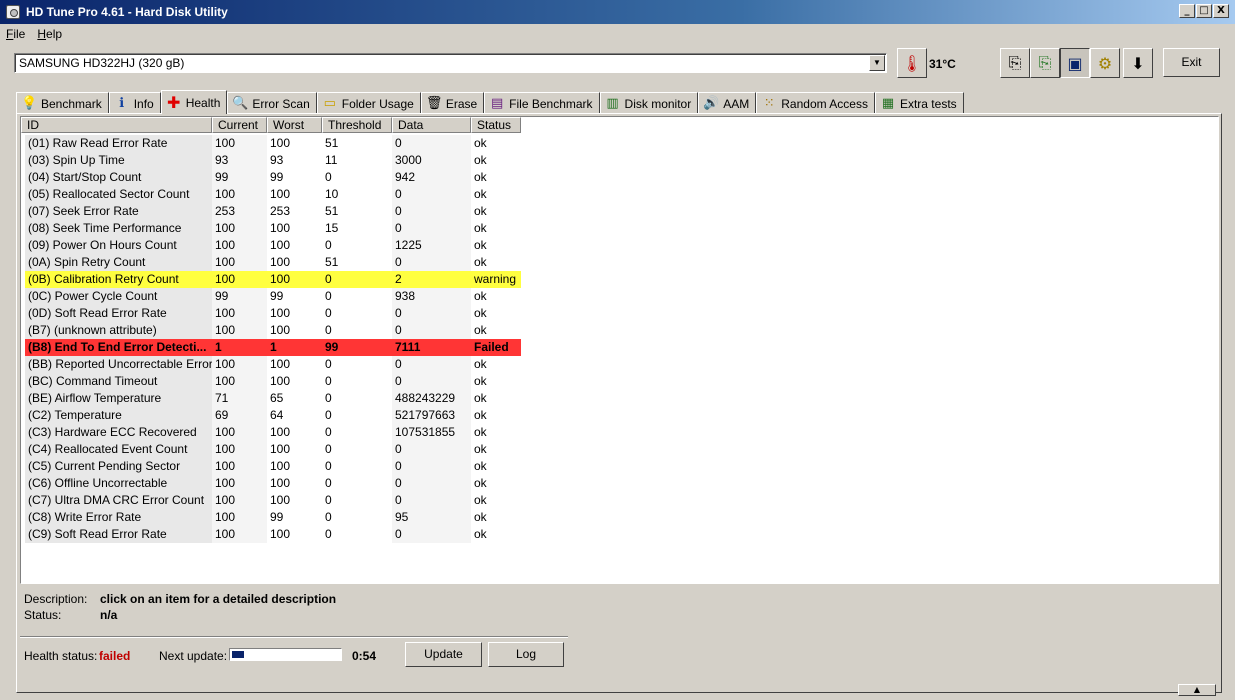 The height and width of the screenshot is (700, 1235). Describe the element at coordinates (118, 228) in the screenshot. I see `cell-id: (08) Seek Time Performance` at that location.